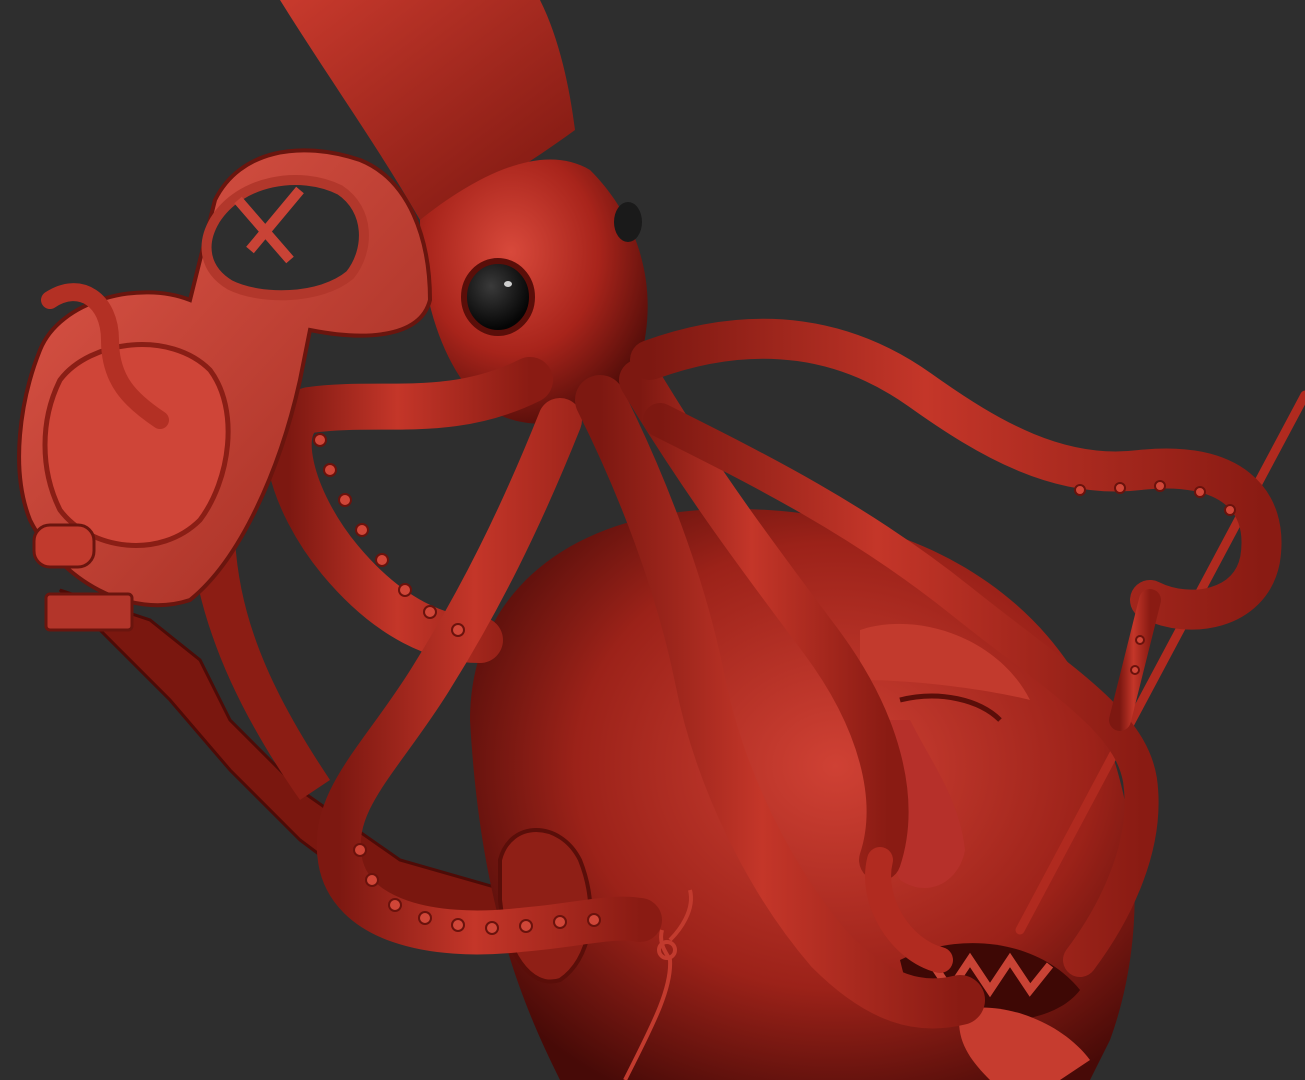 This screenshot has width=1305, height=1080. What do you see at coordinates (64, 546) in the screenshot?
I see `mask-valve` at bounding box center [64, 546].